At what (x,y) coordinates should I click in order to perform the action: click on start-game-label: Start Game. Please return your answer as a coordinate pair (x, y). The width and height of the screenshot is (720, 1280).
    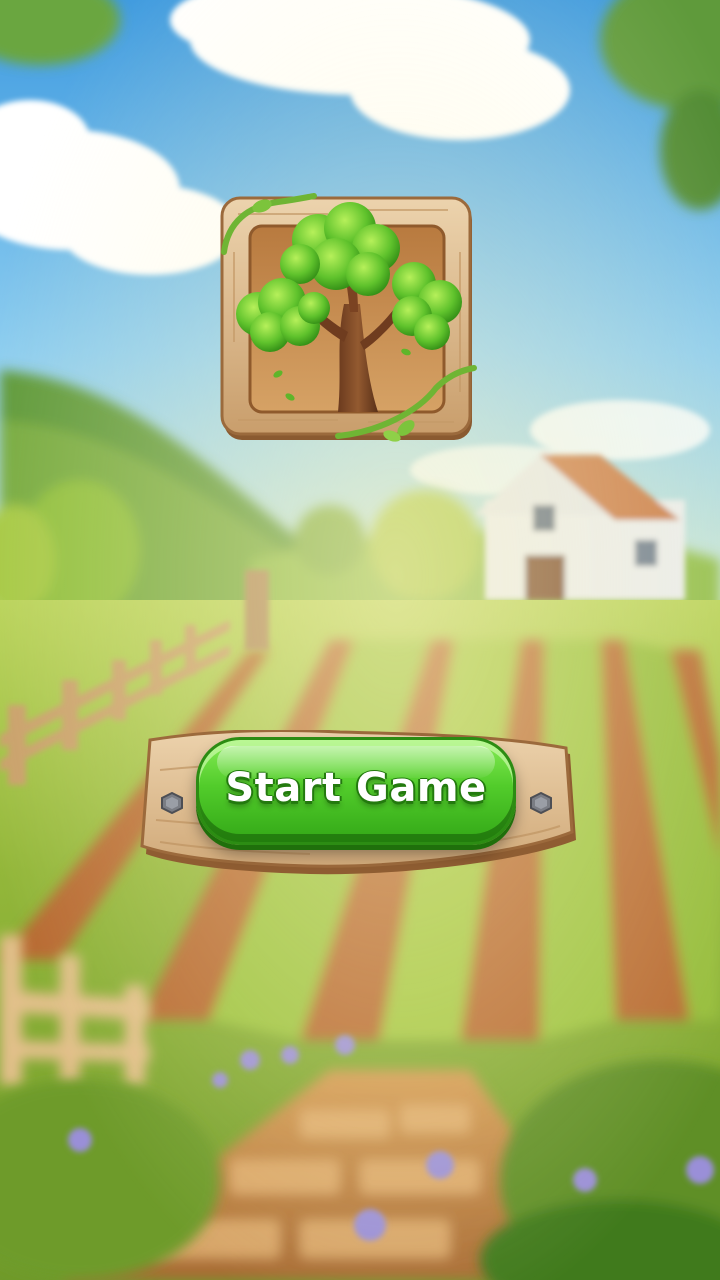
    Looking at the image, I should click on (356, 788).